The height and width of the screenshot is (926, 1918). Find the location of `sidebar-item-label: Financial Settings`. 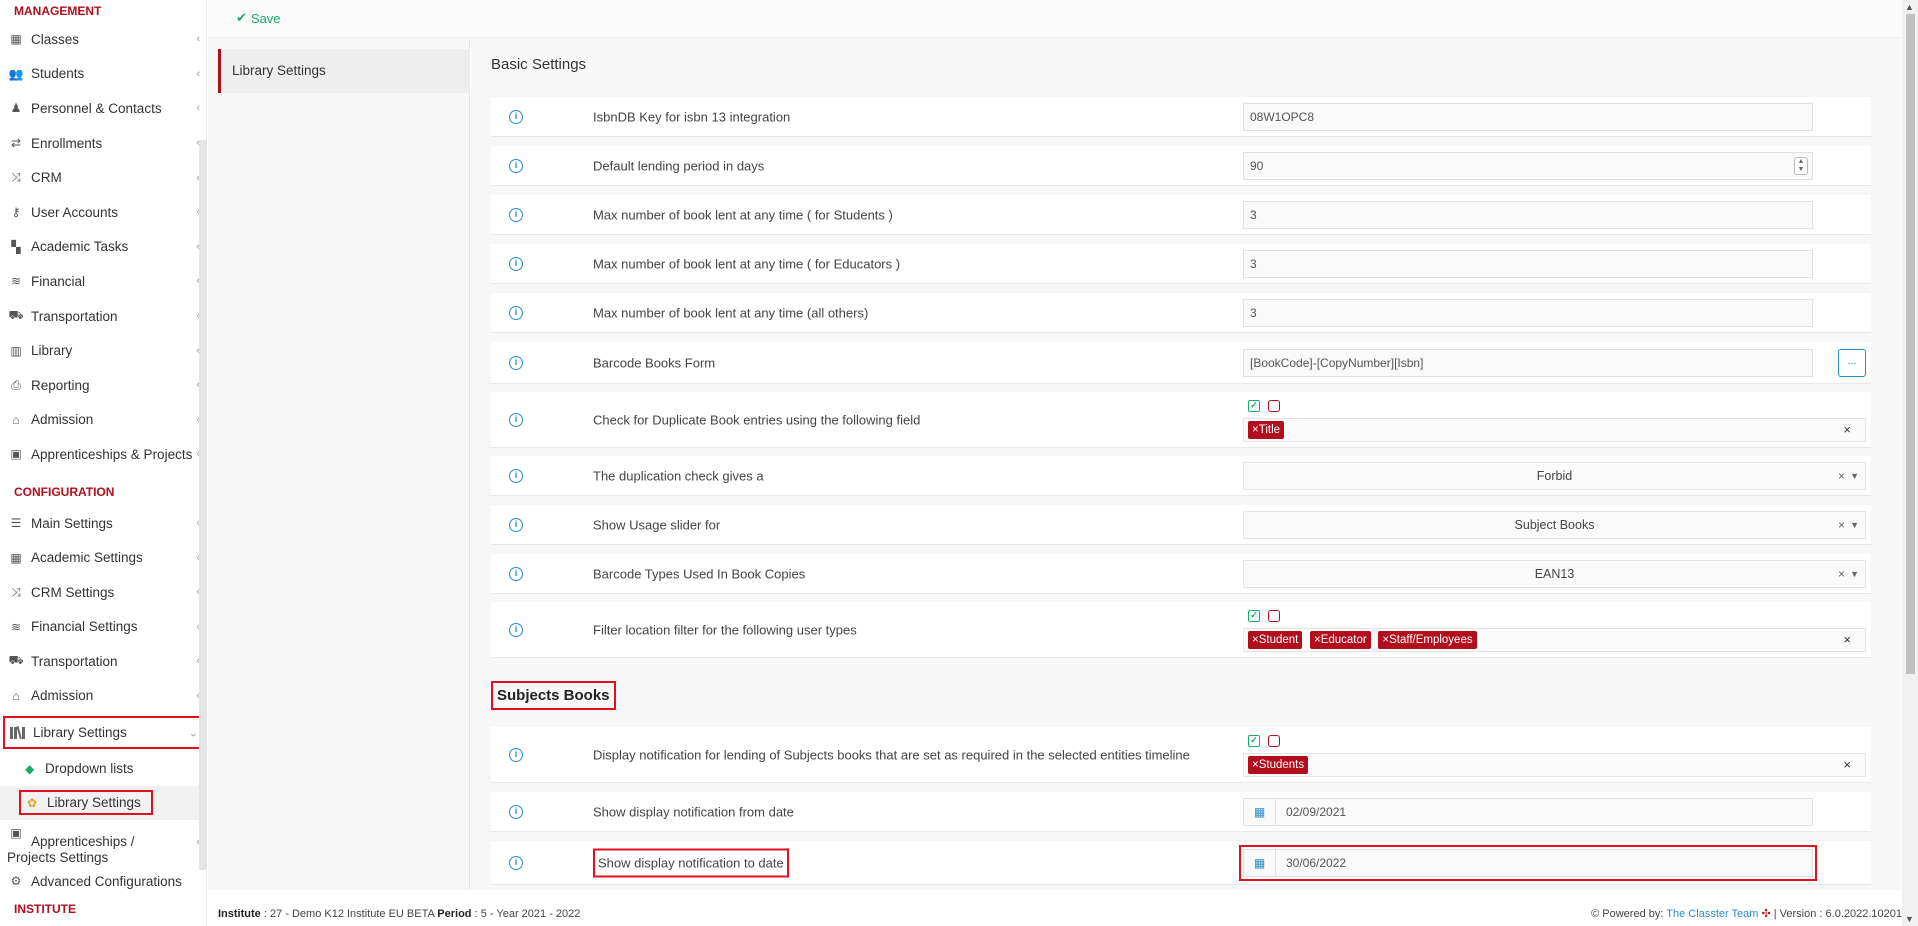

sidebar-item-label: Financial Settings is located at coordinates (84, 627).